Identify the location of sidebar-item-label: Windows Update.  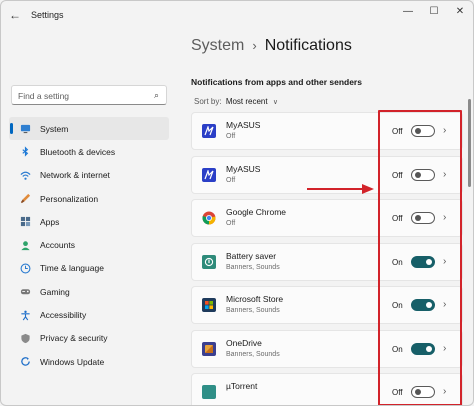
(72, 361).